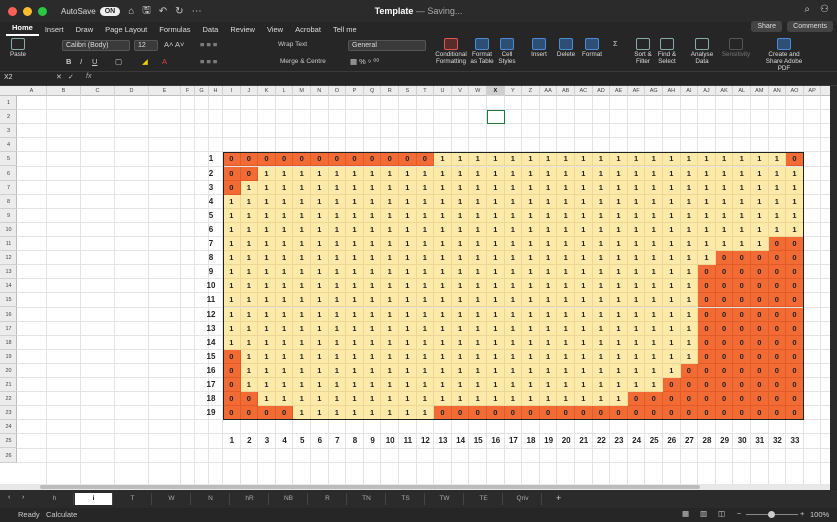 This screenshot has height=522, width=837. Describe the element at coordinates (619, 91) in the screenshot. I see `column-header-AE: AE` at that location.